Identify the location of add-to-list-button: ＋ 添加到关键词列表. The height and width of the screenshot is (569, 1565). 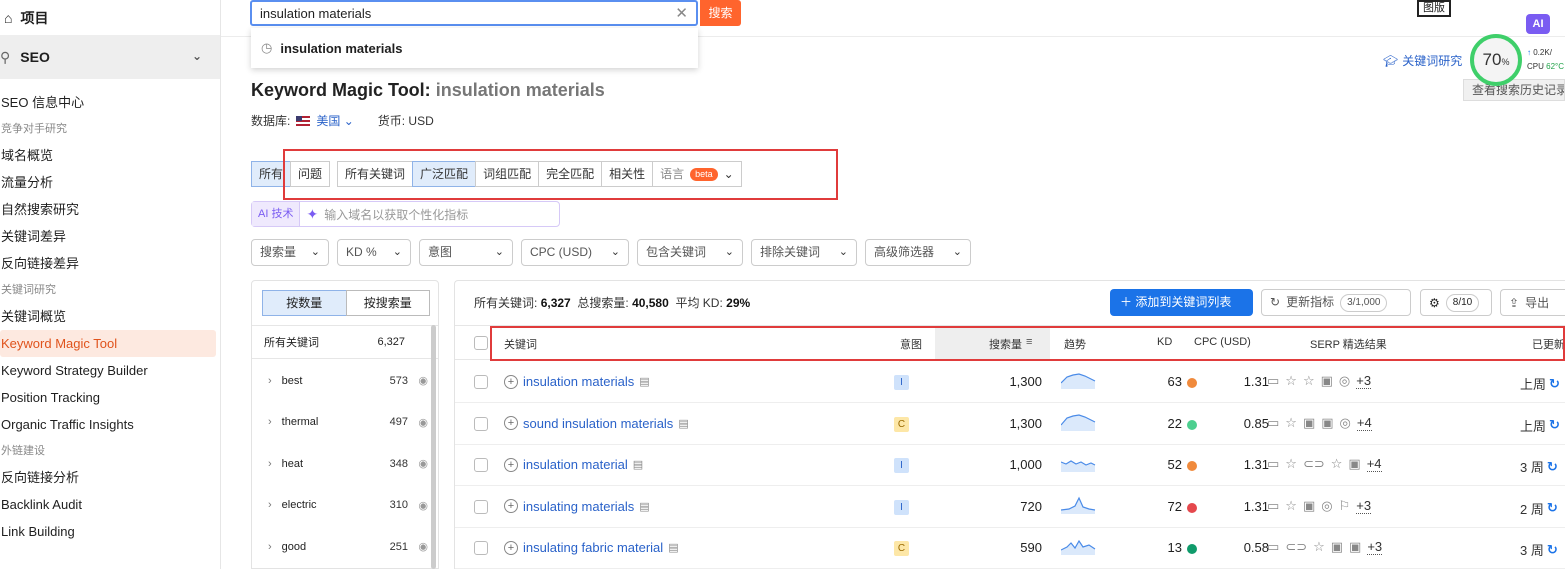
(1181, 302).